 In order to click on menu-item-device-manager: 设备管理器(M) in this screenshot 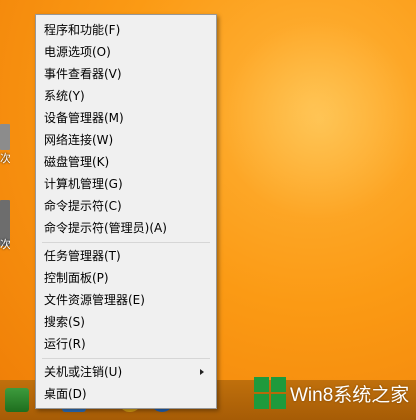, I will do `click(126, 118)`.